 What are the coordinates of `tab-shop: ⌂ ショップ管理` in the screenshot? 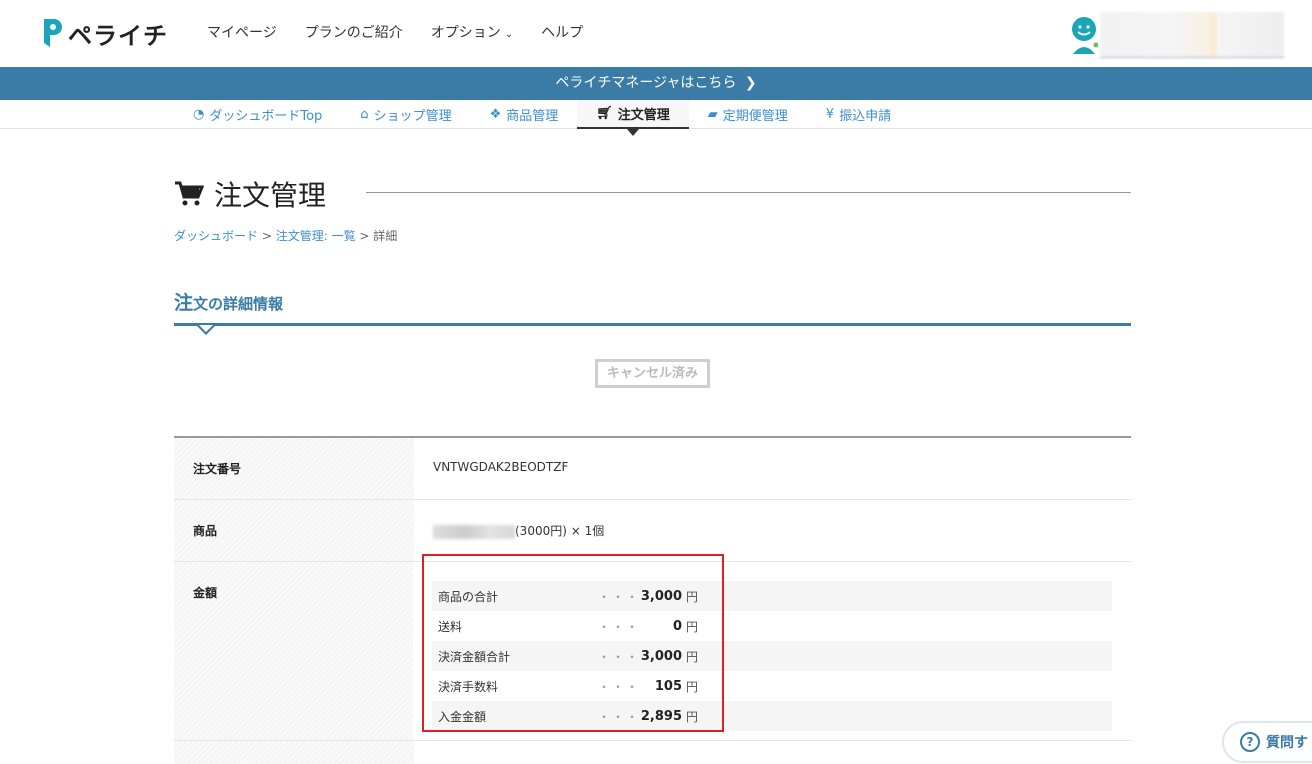 It's located at (405, 114).